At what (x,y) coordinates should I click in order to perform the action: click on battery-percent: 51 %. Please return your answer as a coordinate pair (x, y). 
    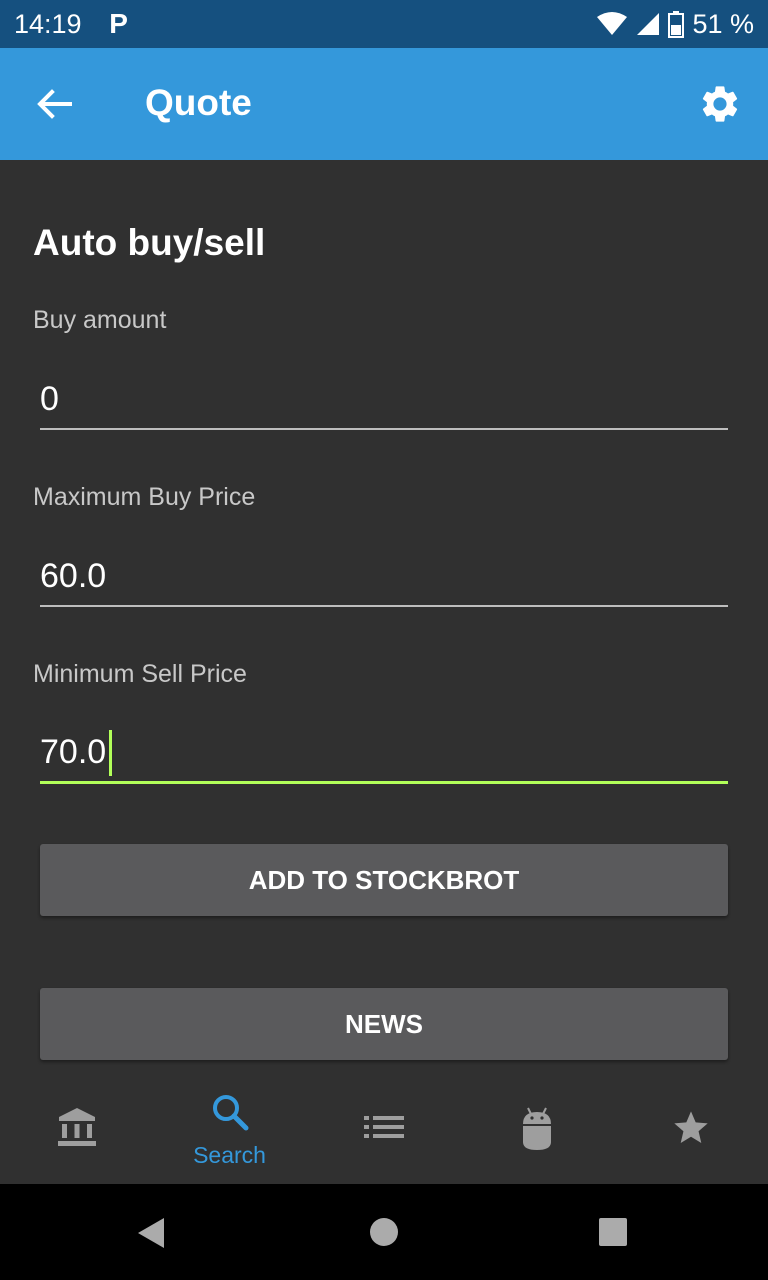
    Looking at the image, I should click on (723, 23).